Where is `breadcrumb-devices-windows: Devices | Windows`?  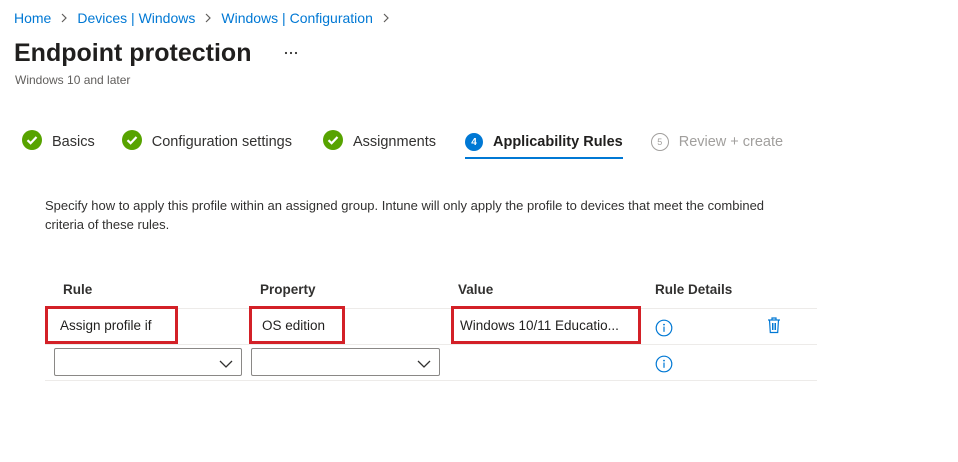 breadcrumb-devices-windows: Devices | Windows is located at coordinates (136, 18).